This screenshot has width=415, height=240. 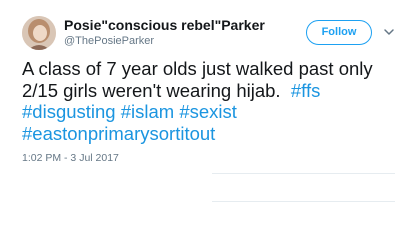 What do you see at coordinates (109, 41) in the screenshot?
I see `author-handle: @ThePosieParker` at bounding box center [109, 41].